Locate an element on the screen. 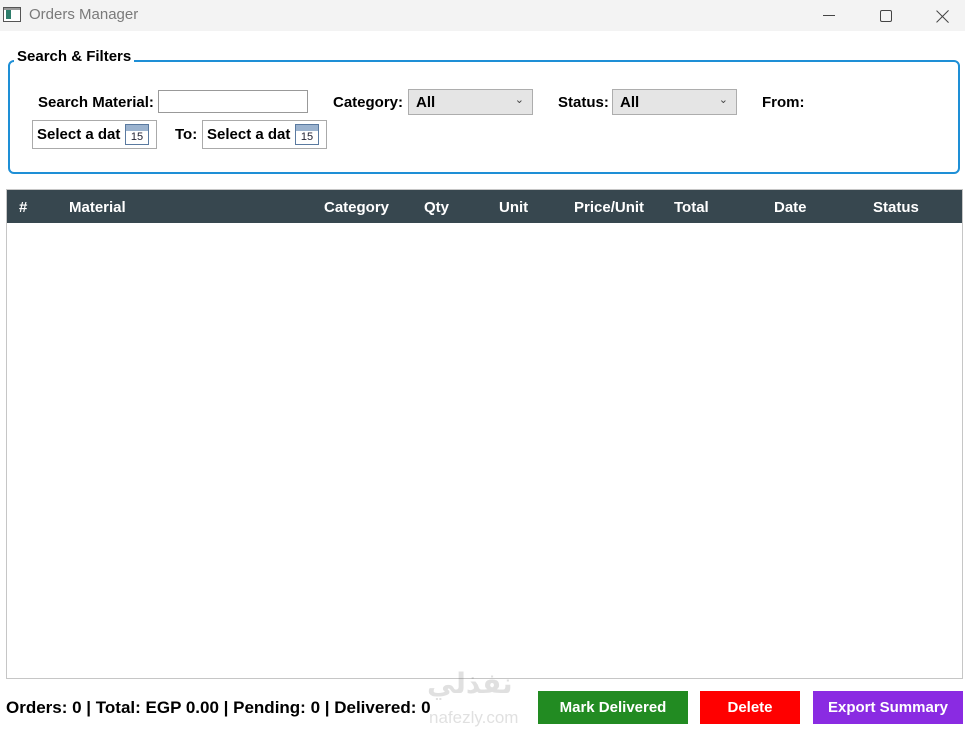 This screenshot has width=965, height=730. from-date-placeholder: Select a dat is located at coordinates (79, 134).